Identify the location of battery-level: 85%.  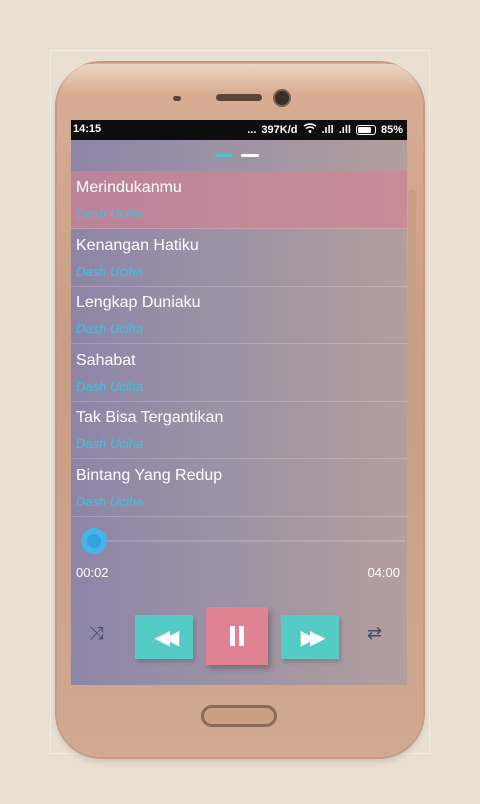
(391, 129).